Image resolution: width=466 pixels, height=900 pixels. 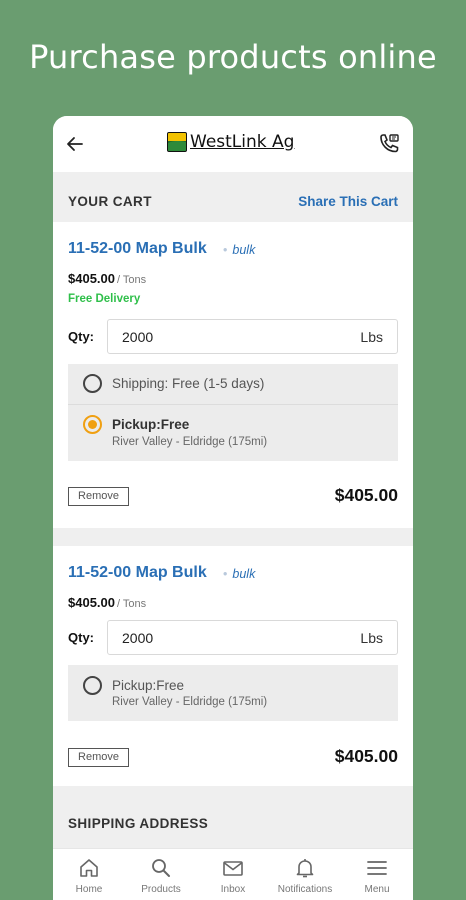 I want to click on logo-text: WestLink Ag, so click(x=242, y=142).